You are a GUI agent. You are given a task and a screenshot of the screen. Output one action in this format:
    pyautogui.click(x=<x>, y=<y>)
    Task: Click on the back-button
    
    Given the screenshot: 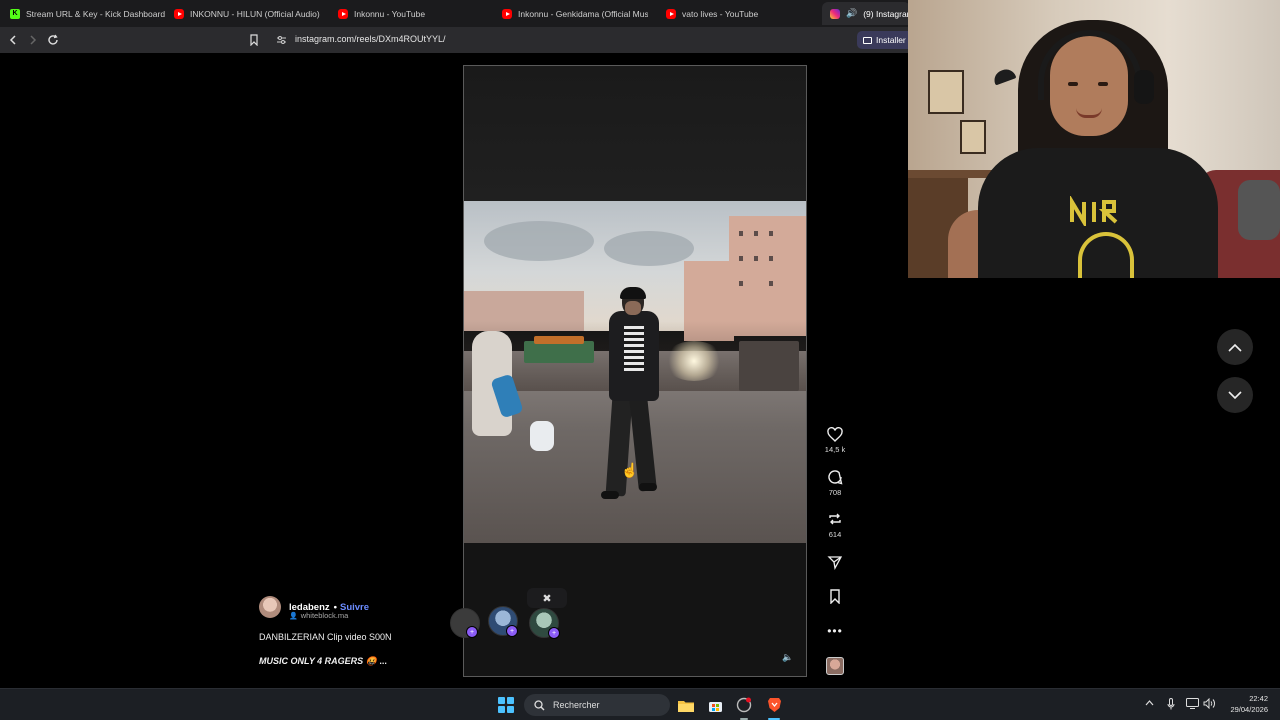 What is the action you would take?
    pyautogui.click(x=13, y=40)
    